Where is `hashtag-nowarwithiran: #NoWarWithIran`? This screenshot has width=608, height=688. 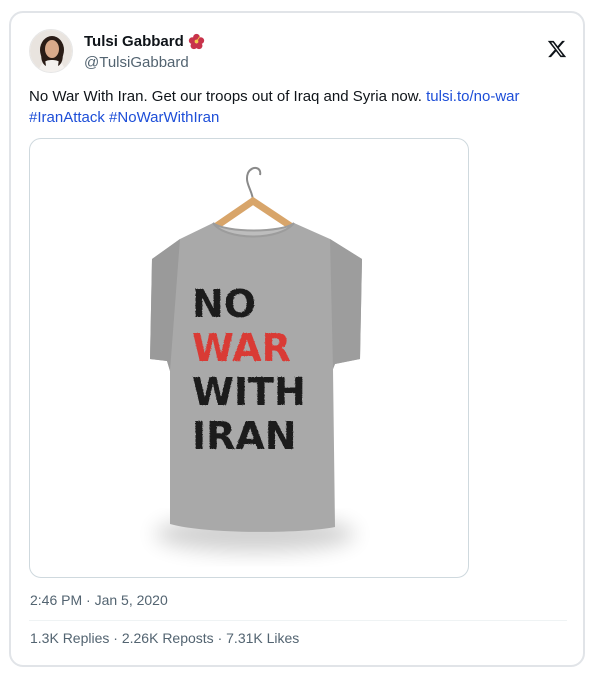 hashtag-nowarwithiran: #NoWarWithIran is located at coordinates (164, 117).